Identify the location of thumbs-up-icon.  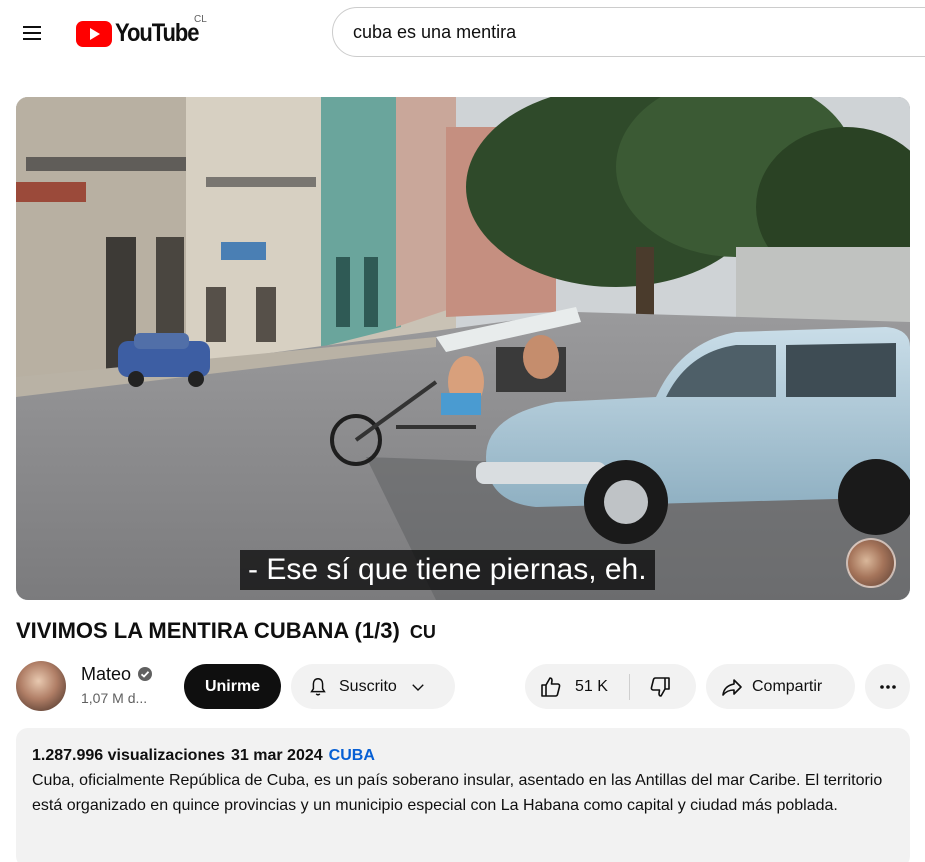
(551, 686).